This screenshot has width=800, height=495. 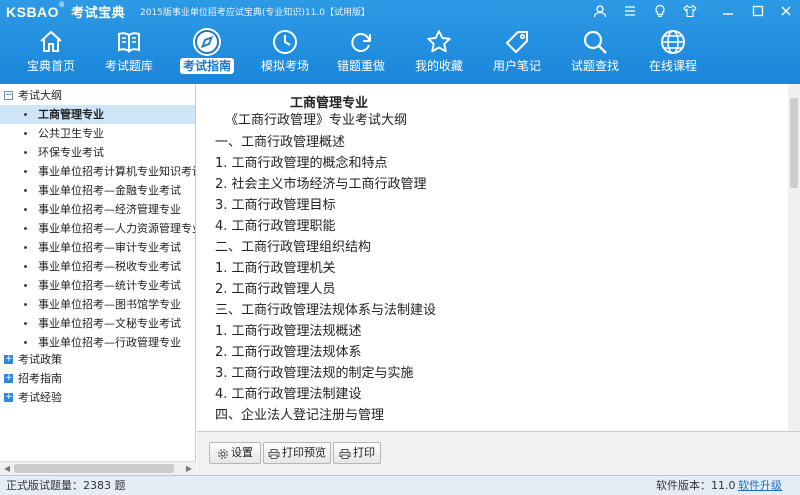 What do you see at coordinates (223, 453) in the screenshot?
I see `gear-icon` at bounding box center [223, 453].